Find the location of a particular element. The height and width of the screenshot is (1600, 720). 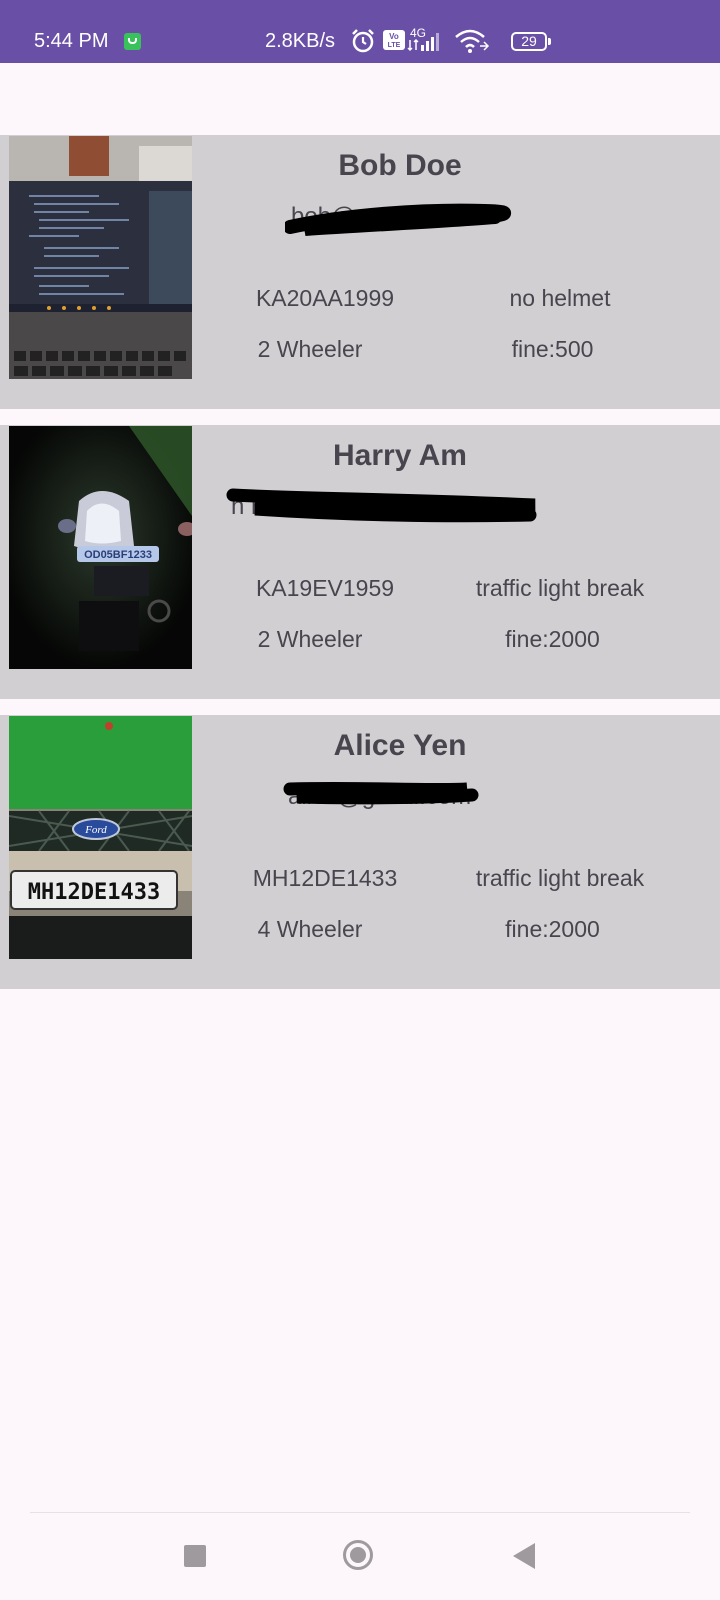

owner-email: bob@ is located at coordinates (430, 222).